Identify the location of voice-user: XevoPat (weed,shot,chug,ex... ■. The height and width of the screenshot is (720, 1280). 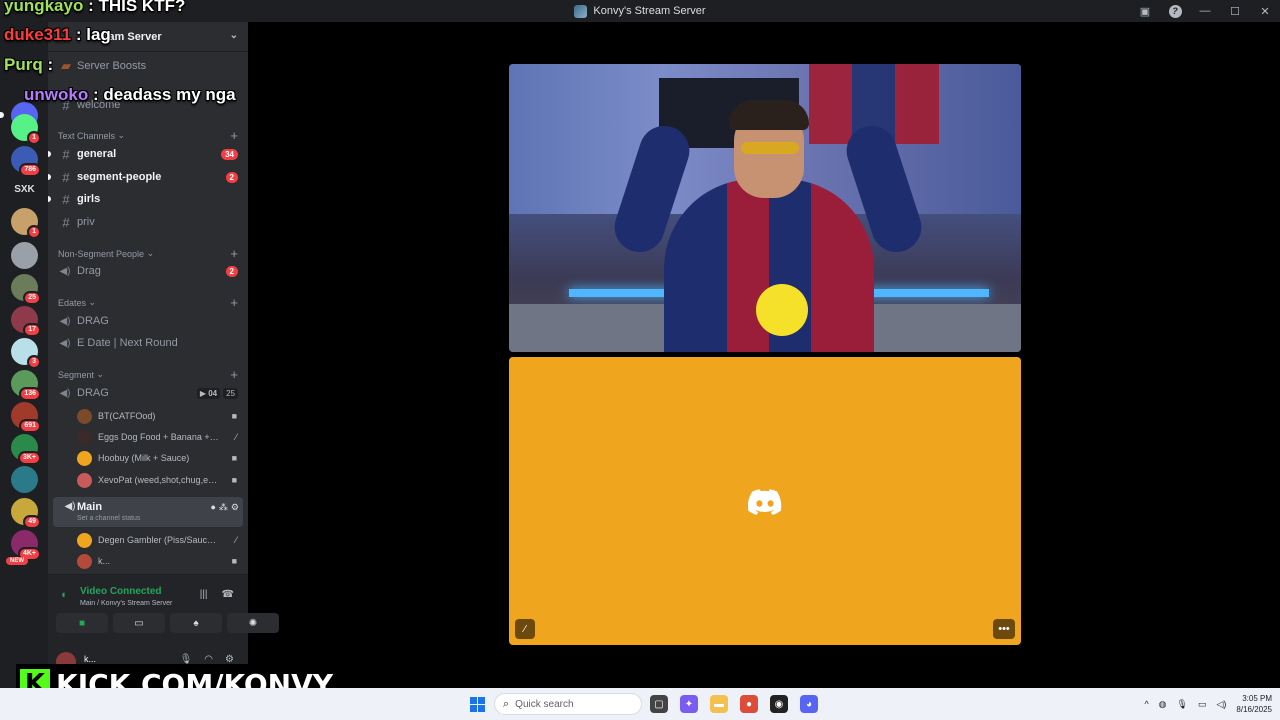
(160, 480).